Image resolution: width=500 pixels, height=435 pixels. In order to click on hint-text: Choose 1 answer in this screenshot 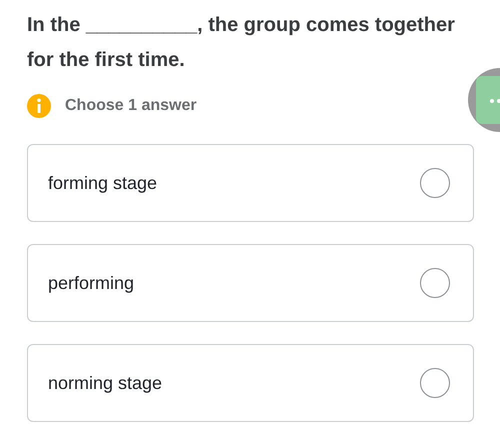, I will do `click(131, 106)`.